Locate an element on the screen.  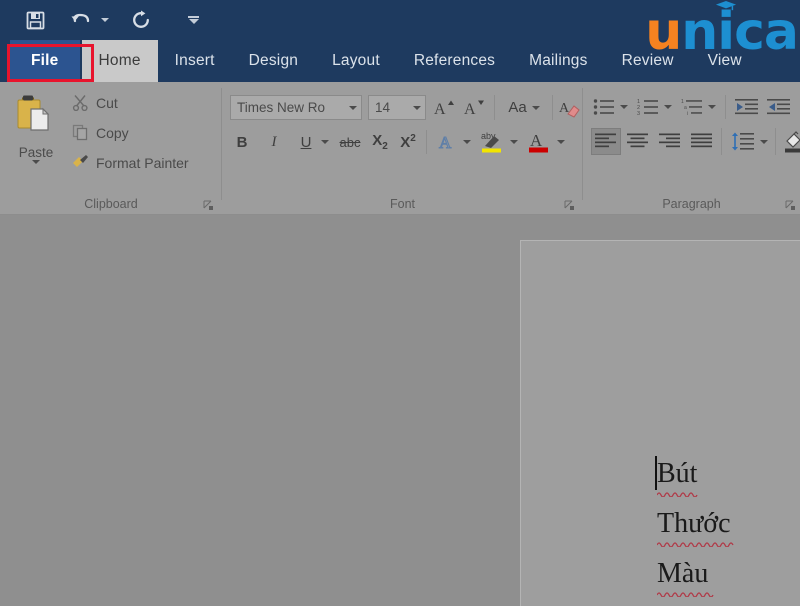
align-left-icon is located at coordinates (605, 140).